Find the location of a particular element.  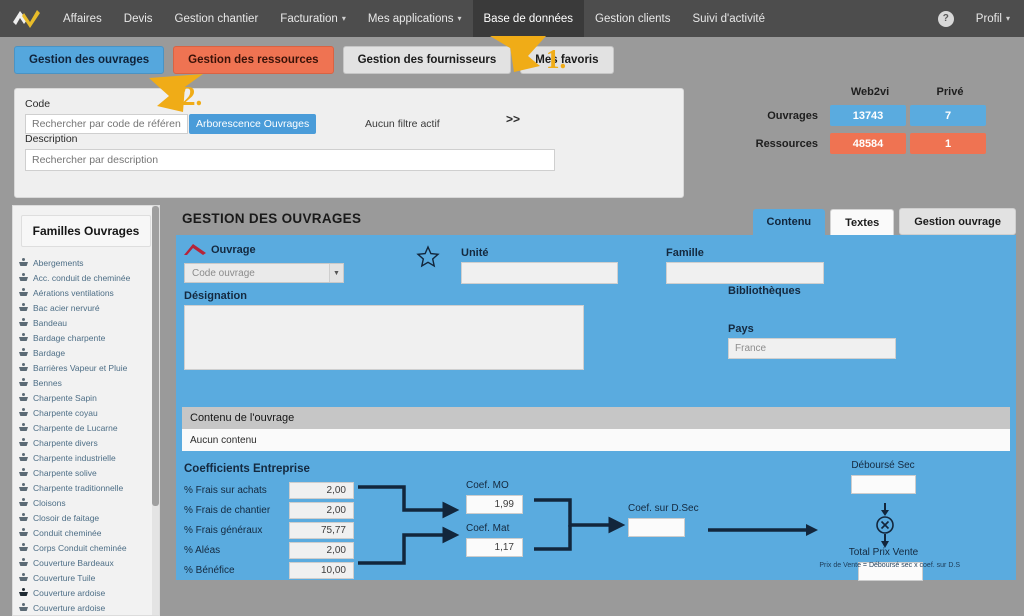

sidebar-item: Acc. conduit de cheminée is located at coordinates (86, 277).